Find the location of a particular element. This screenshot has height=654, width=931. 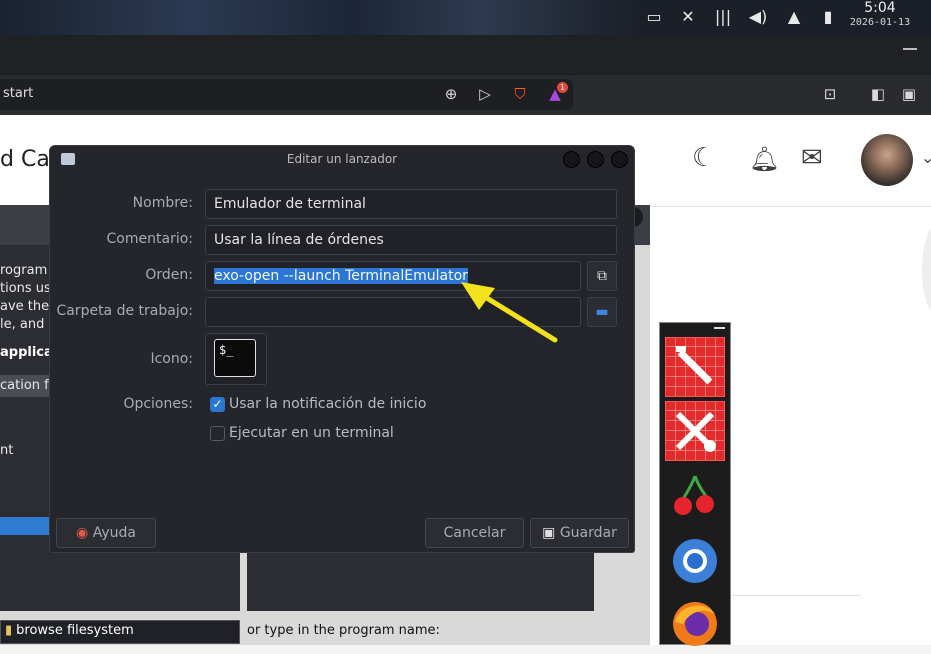

sidebar-icon: ◧ is located at coordinates (878, 94).